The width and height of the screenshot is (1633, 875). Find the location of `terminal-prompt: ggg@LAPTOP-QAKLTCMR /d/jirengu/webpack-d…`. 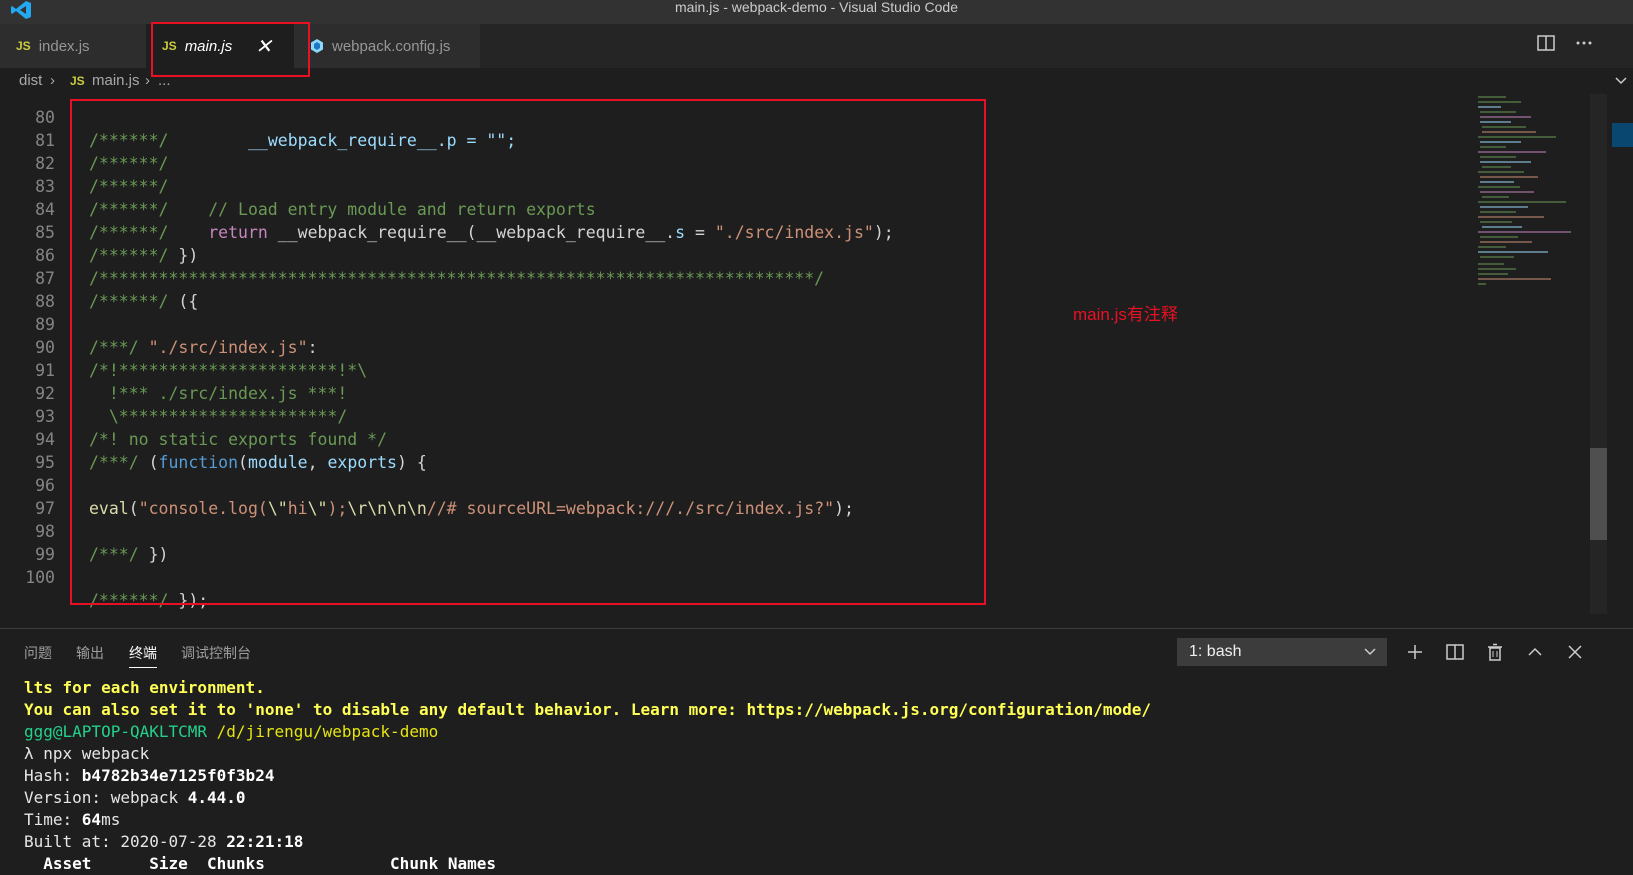

terminal-prompt: ggg@LAPTOP-QAKLTCMR /d/jirengu/webpack-d… is located at coordinates (231, 731).